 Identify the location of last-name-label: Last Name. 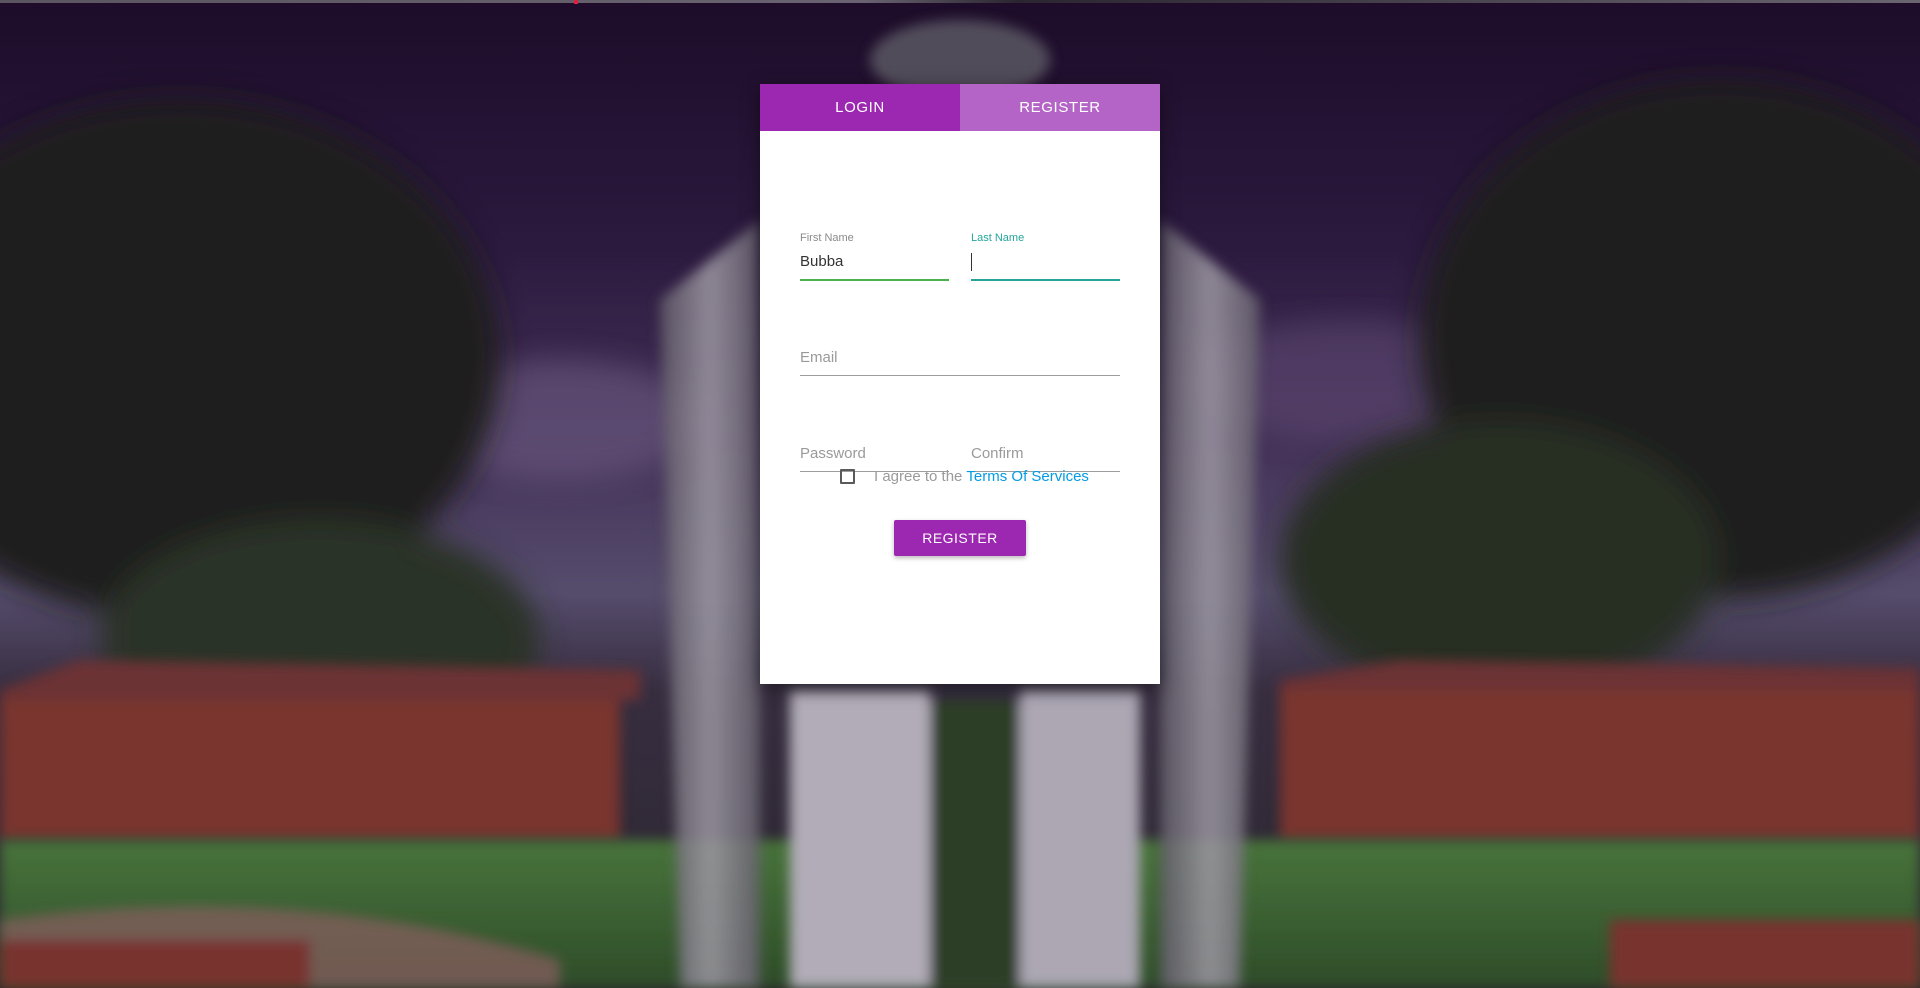
(998, 238).